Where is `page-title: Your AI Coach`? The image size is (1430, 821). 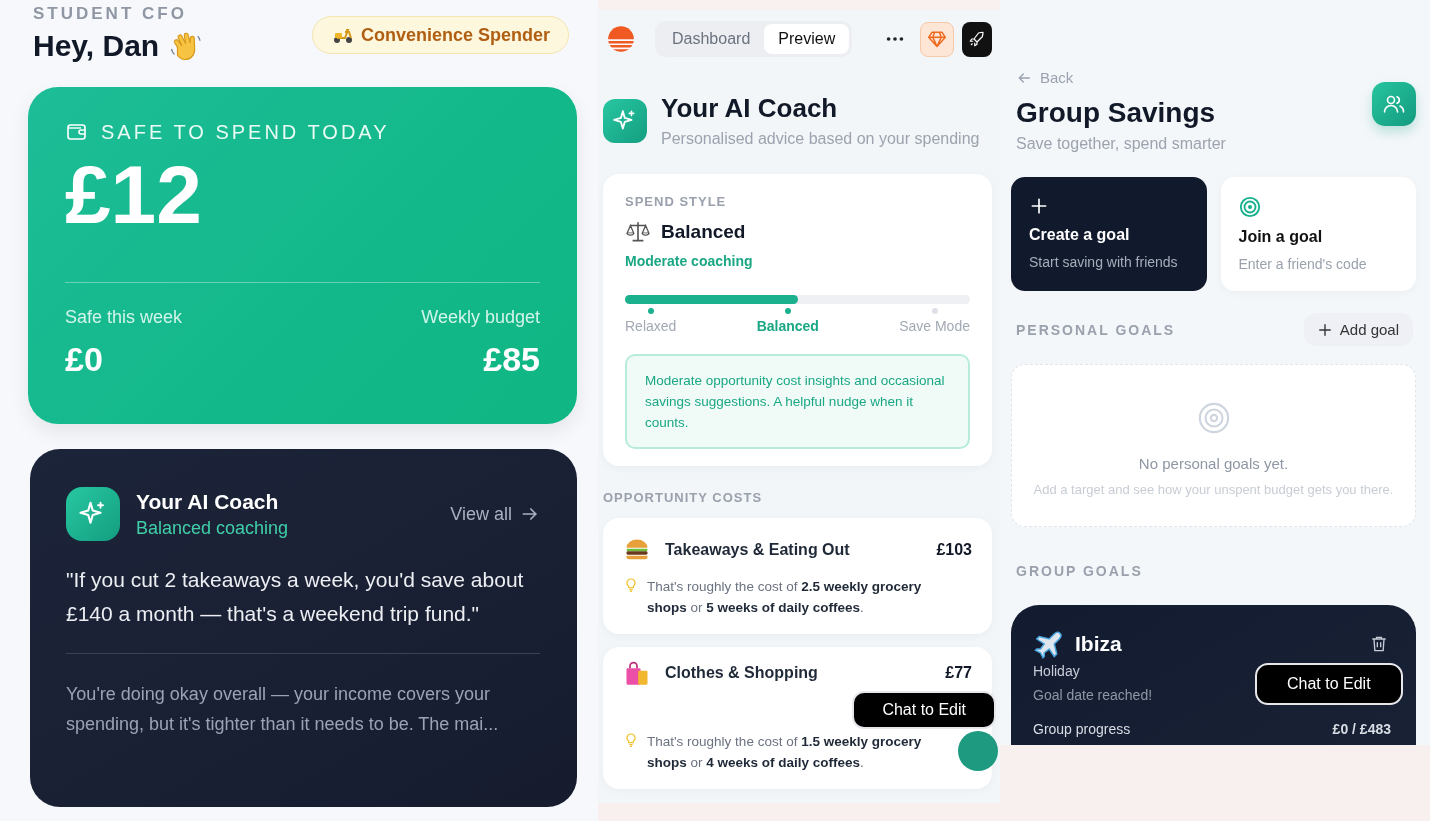 page-title: Your AI Coach is located at coordinates (750, 108).